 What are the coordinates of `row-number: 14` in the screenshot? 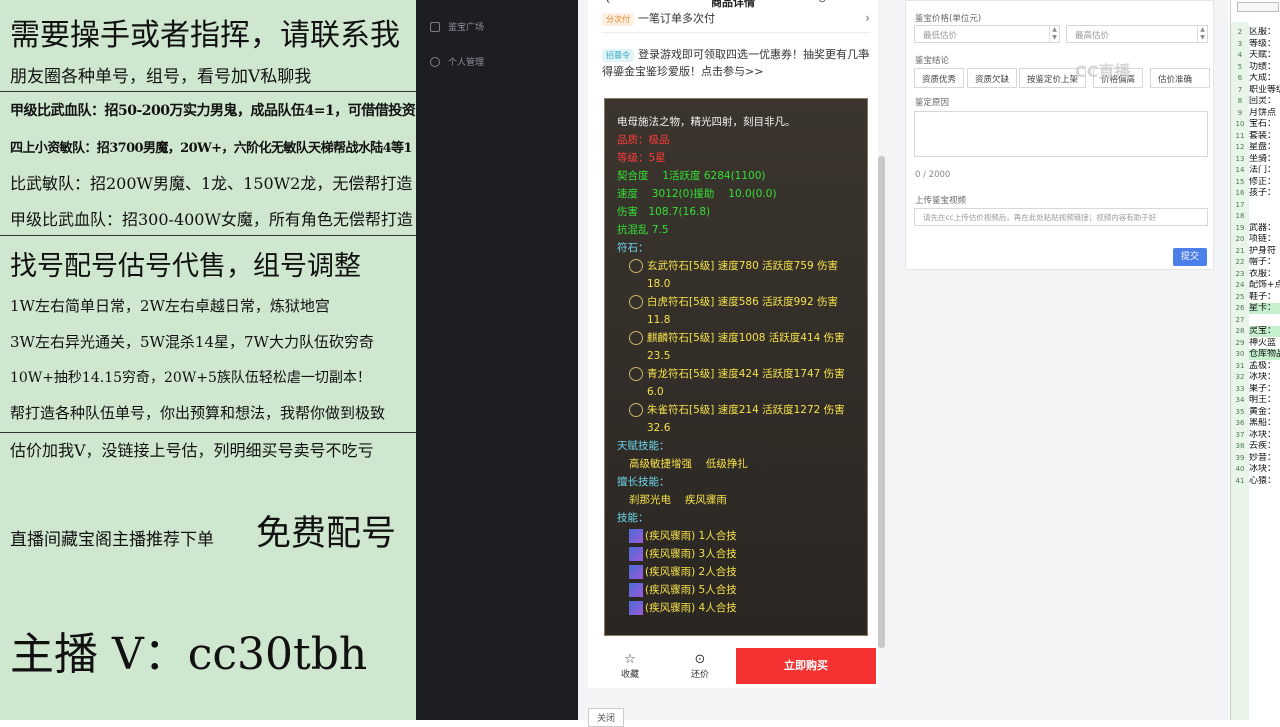 It's located at (1240, 170).